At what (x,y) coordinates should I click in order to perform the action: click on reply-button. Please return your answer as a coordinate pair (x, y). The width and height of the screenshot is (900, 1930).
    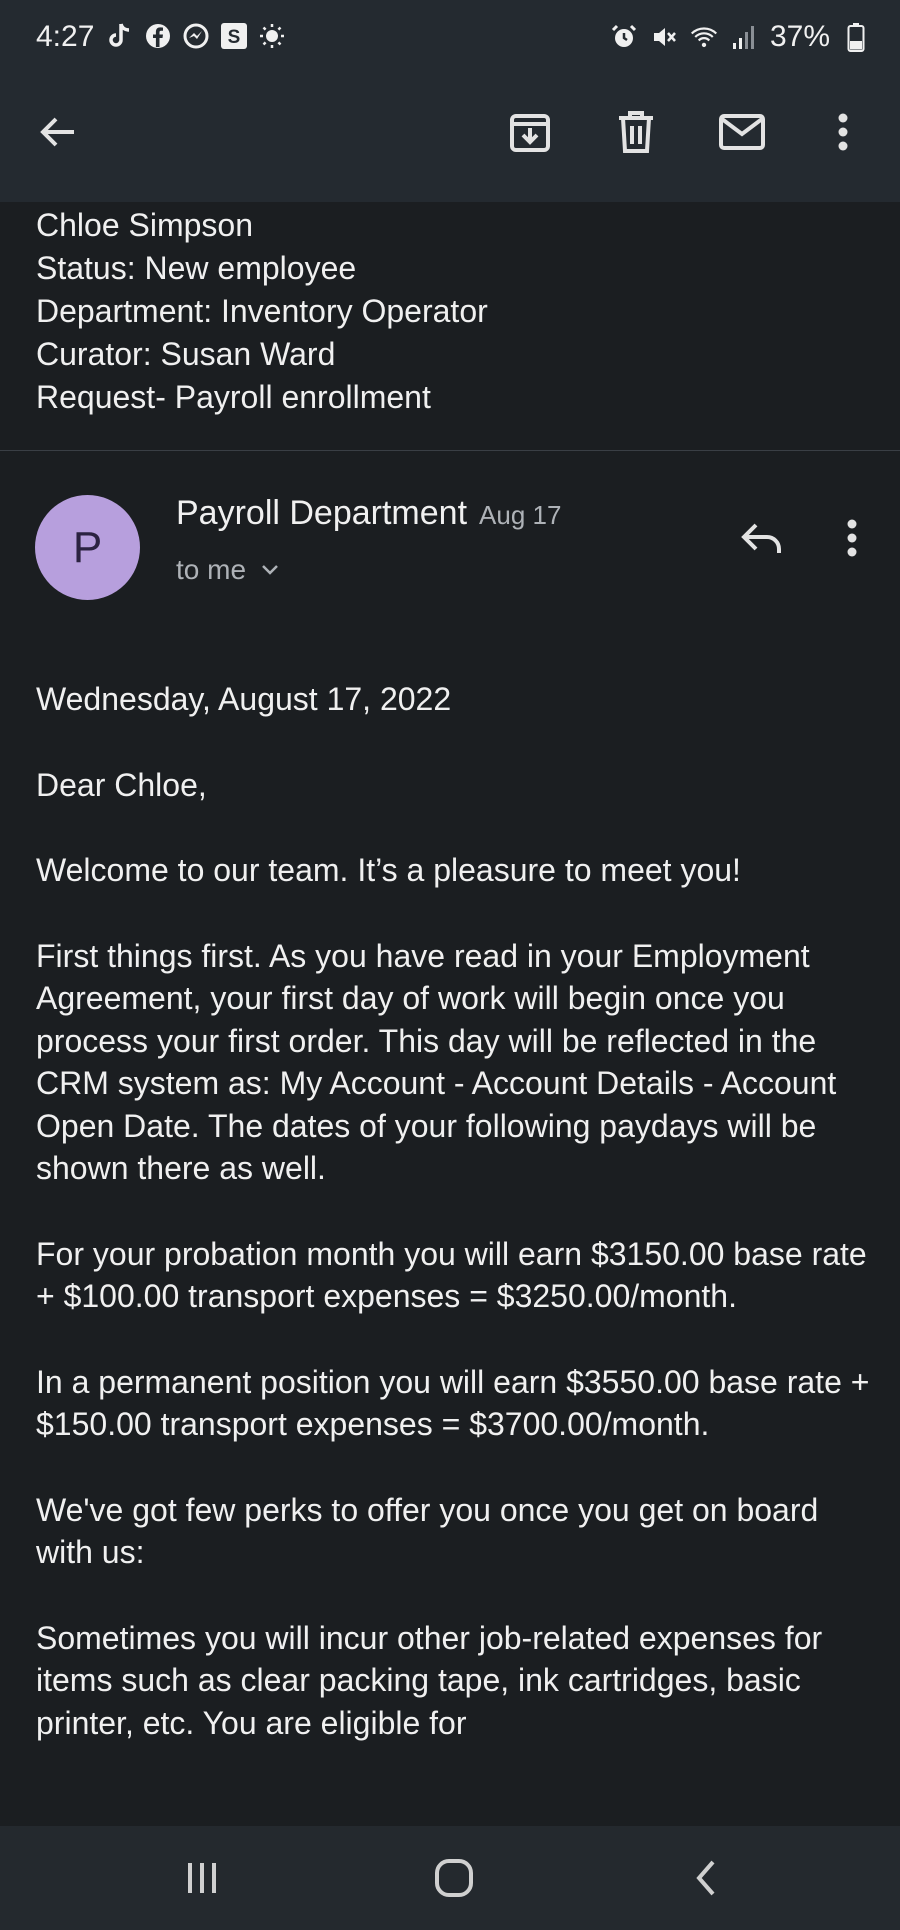
    Looking at the image, I should click on (762, 539).